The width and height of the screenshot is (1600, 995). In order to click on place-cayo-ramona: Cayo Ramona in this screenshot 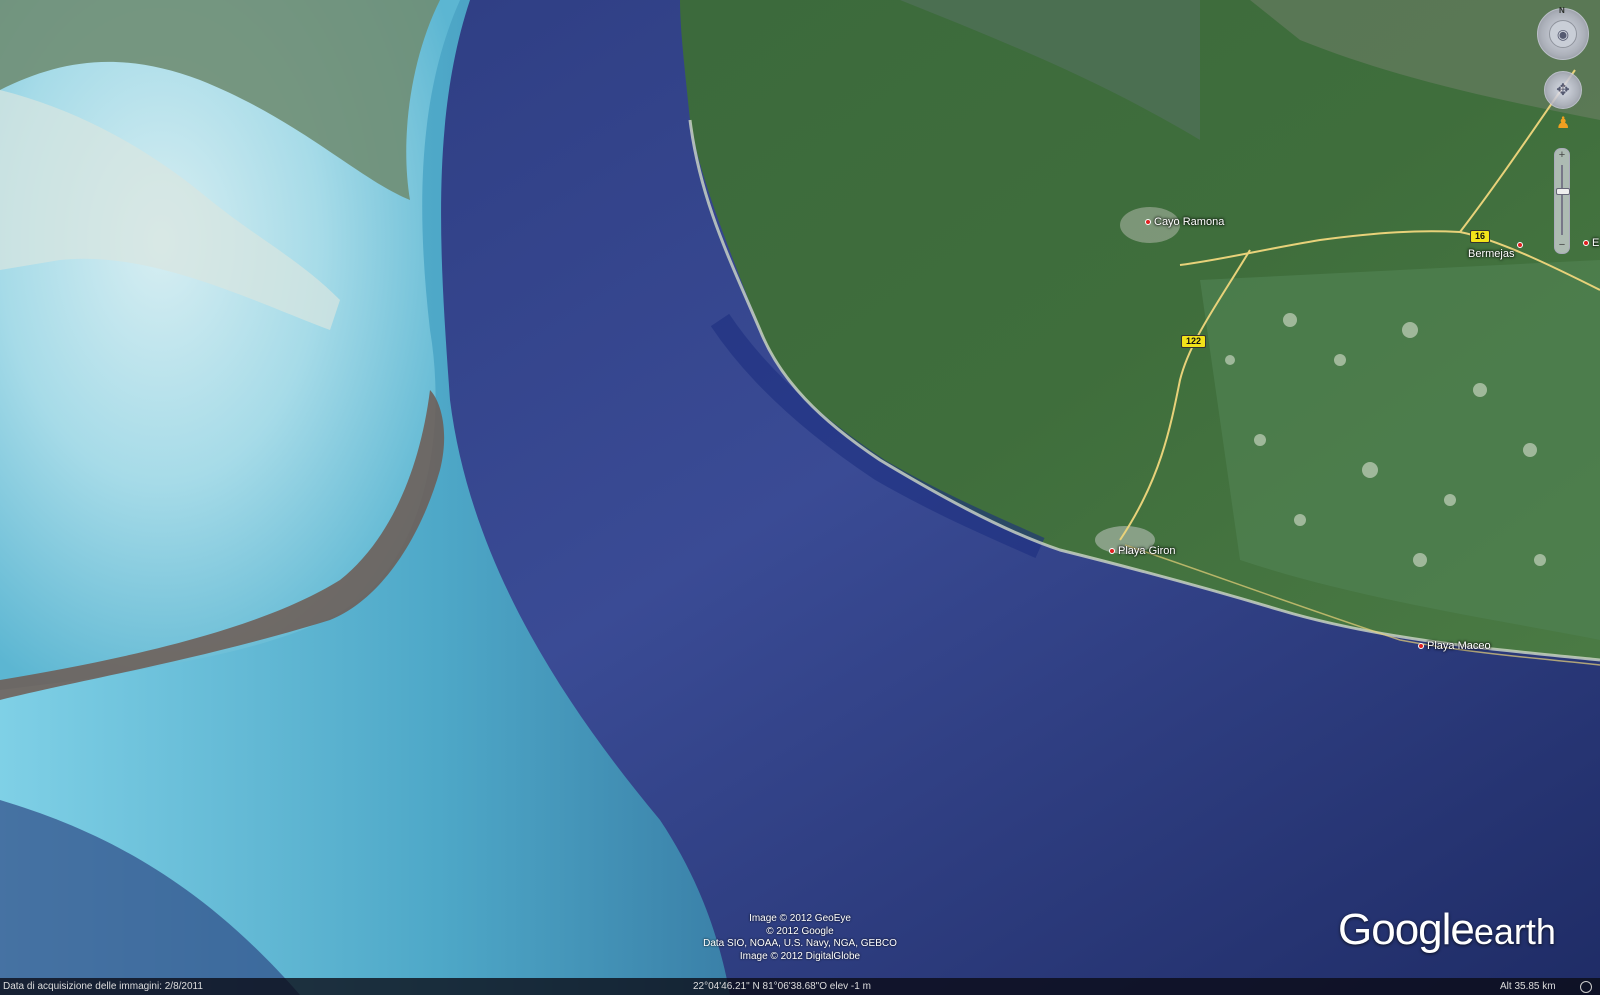, I will do `click(1184, 222)`.